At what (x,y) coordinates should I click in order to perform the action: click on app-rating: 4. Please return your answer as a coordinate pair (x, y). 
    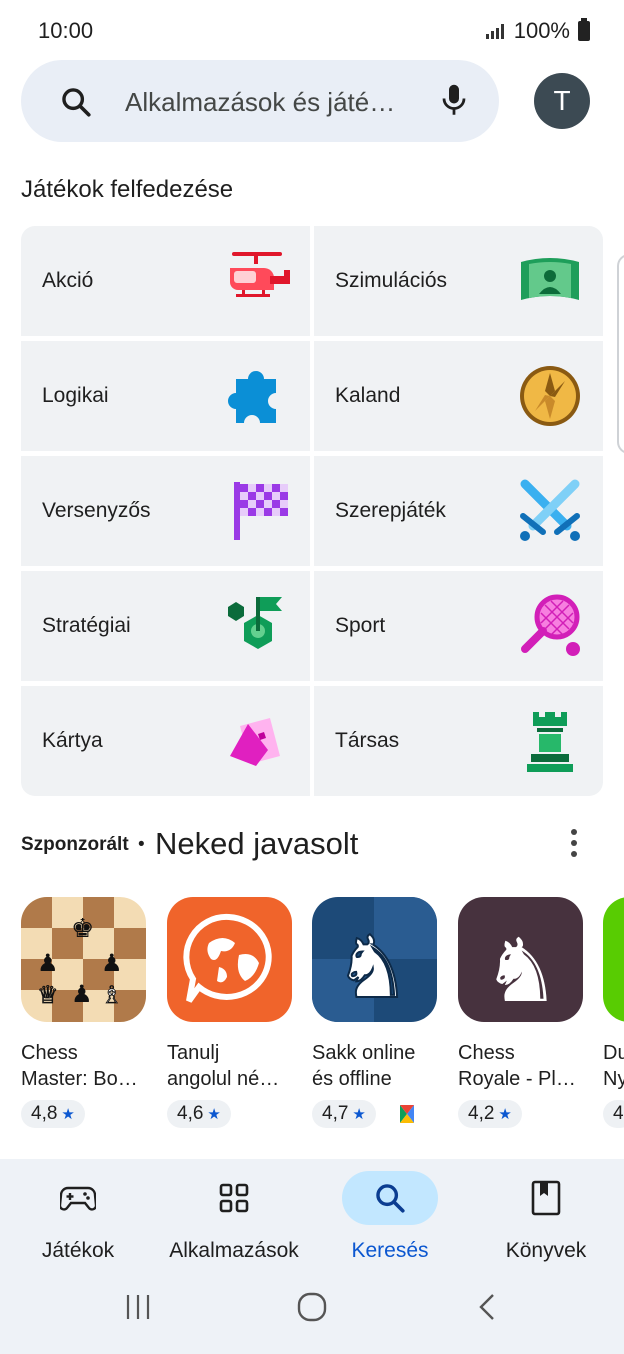
    Looking at the image, I should click on (613, 1114).